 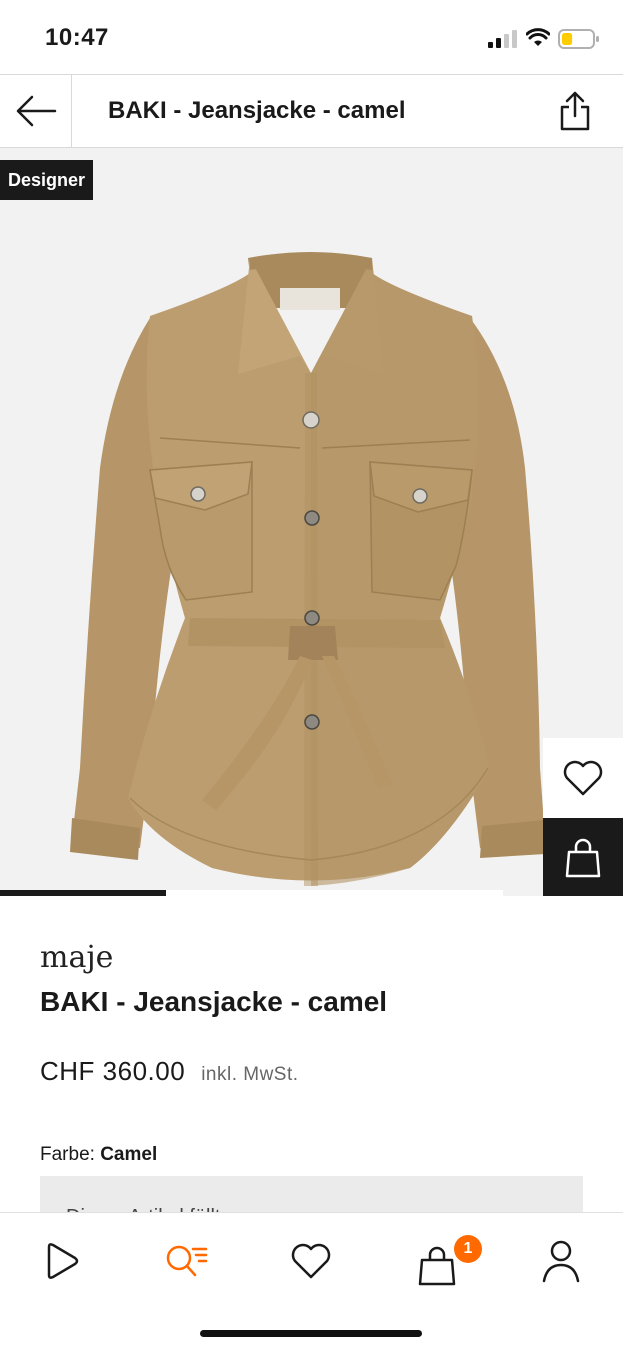 I want to click on arrow-left-icon, so click(x=36, y=111).